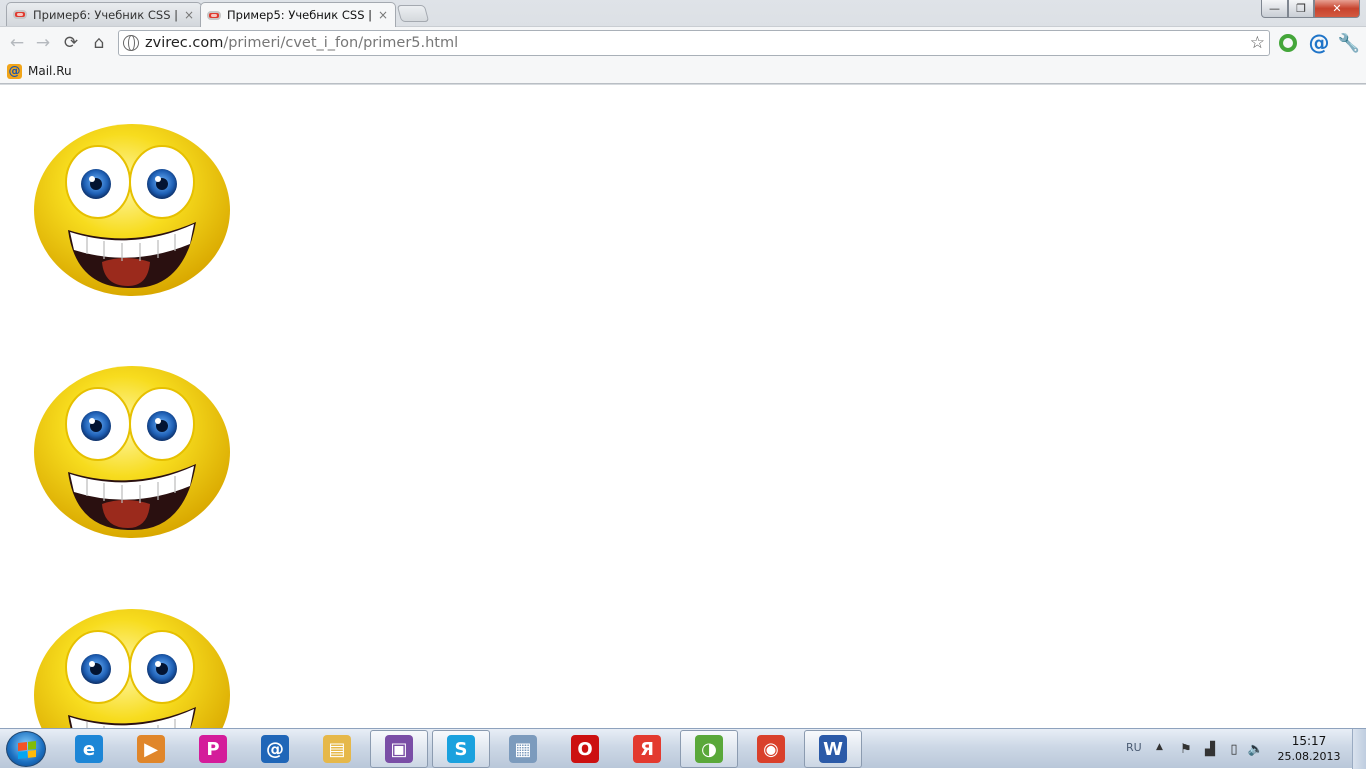 The image size is (1366, 769). I want to click on taskbar-button: ◉, so click(771, 749).